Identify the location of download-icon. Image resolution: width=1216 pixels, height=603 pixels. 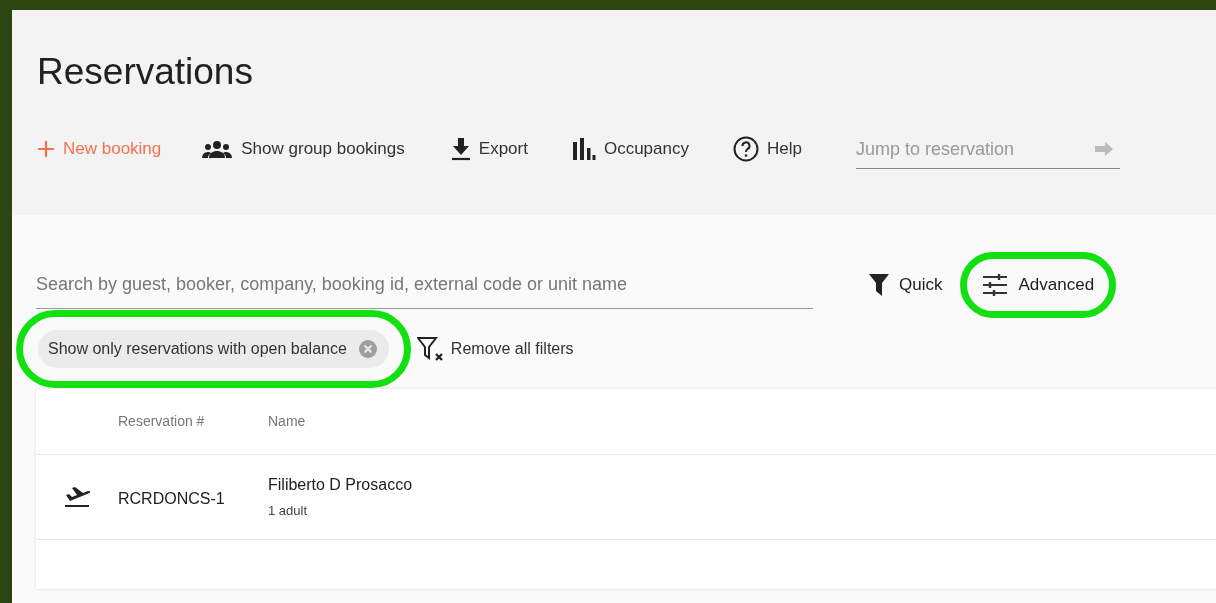
(460, 149).